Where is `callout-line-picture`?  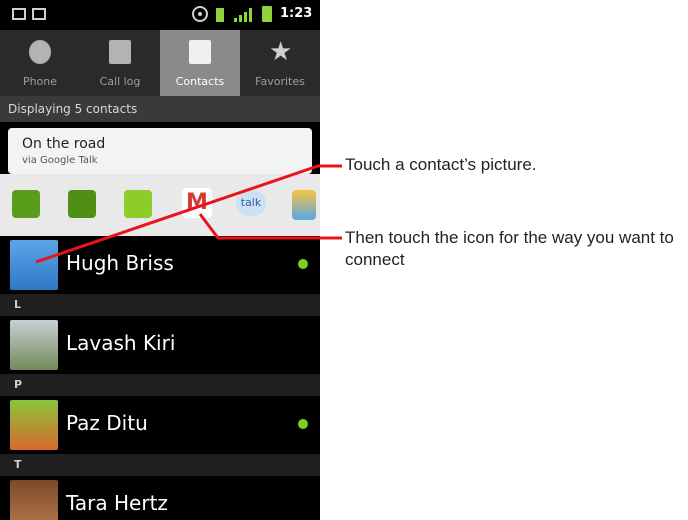
callout-line-picture is located at coordinates (188, 214).